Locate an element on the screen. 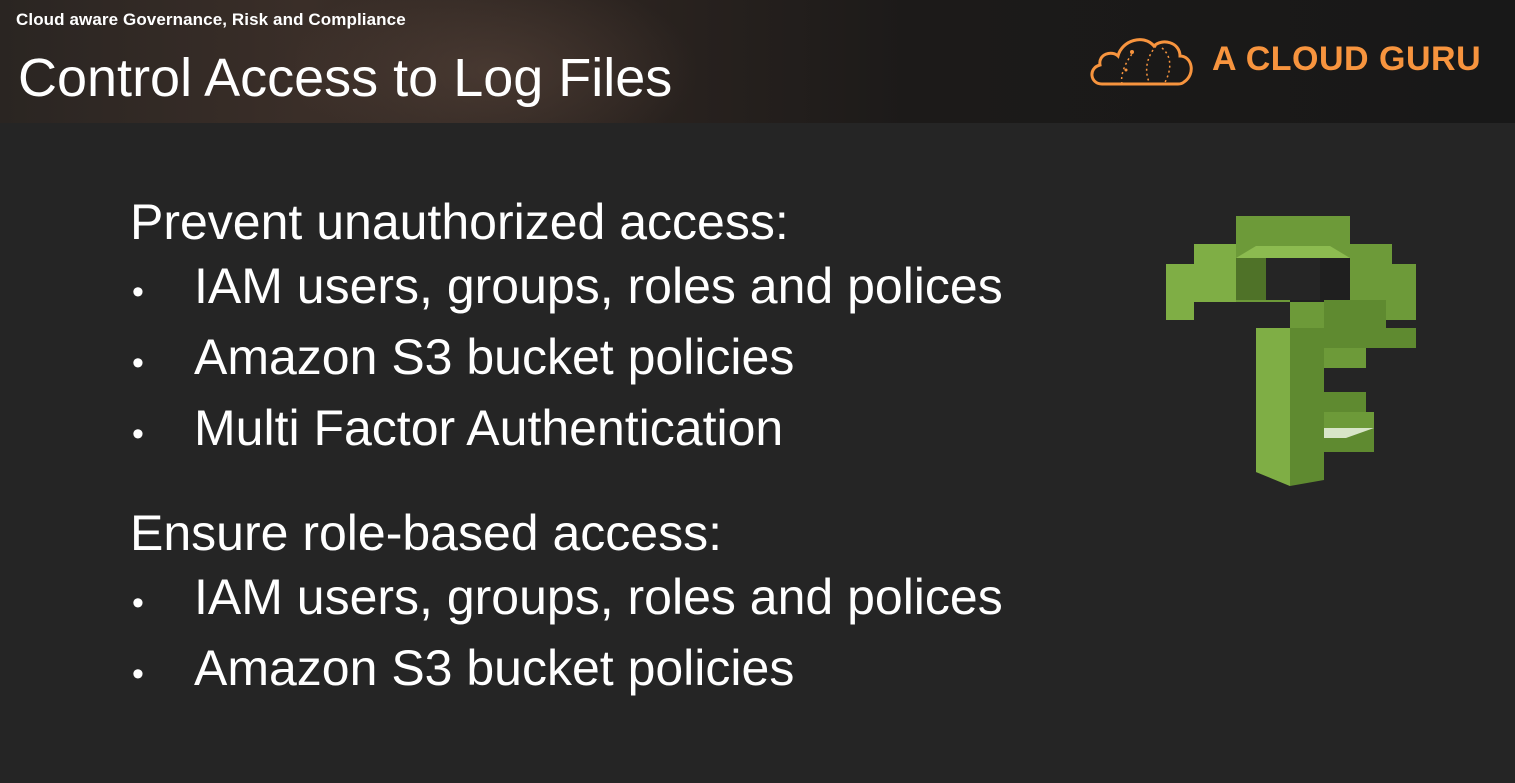 Image resolution: width=1515 pixels, height=783 pixels. iam-key-icon is located at coordinates (1291, 351).